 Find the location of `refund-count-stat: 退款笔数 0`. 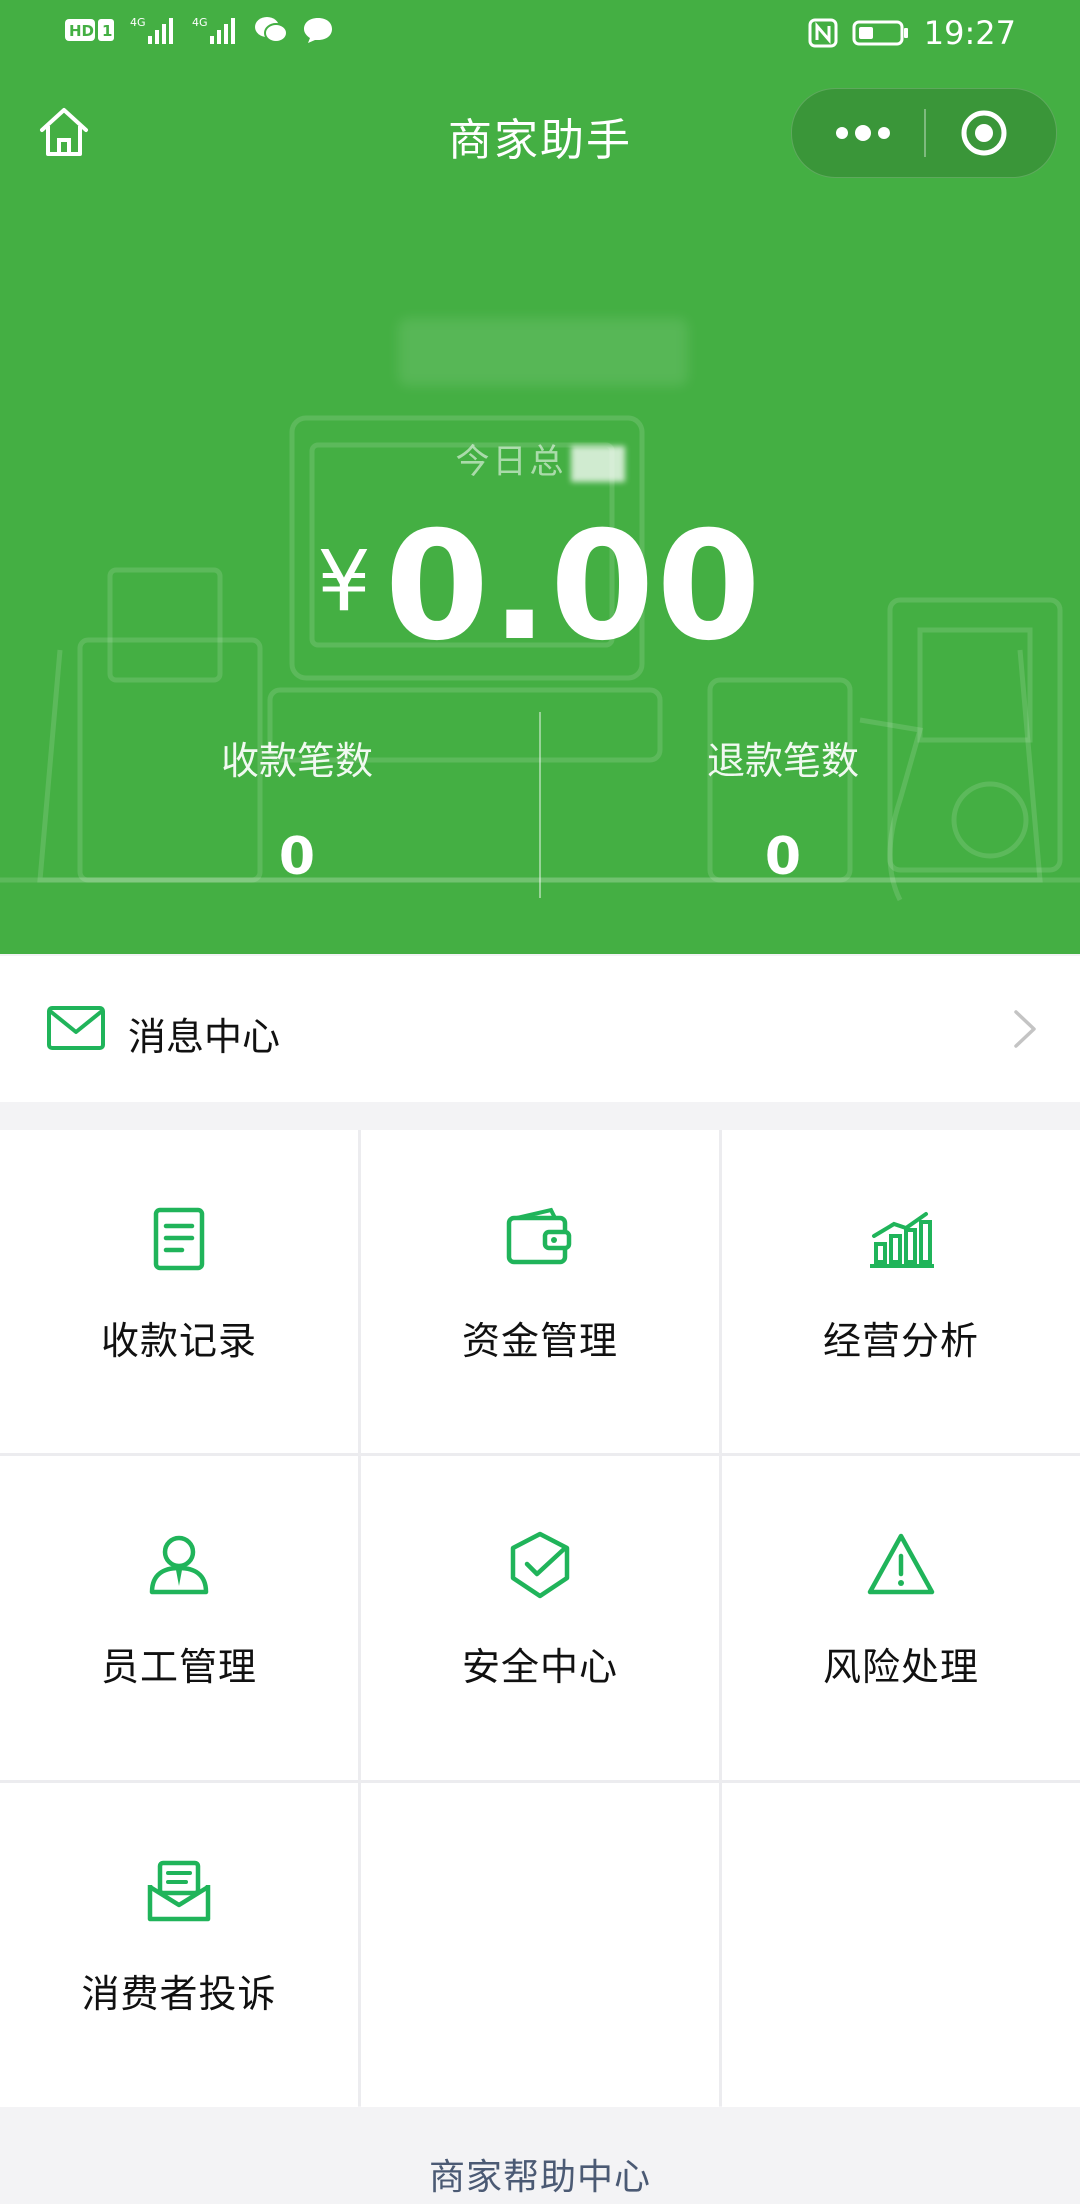

refund-count-stat: 退款笔数 0 is located at coordinates (783, 808).